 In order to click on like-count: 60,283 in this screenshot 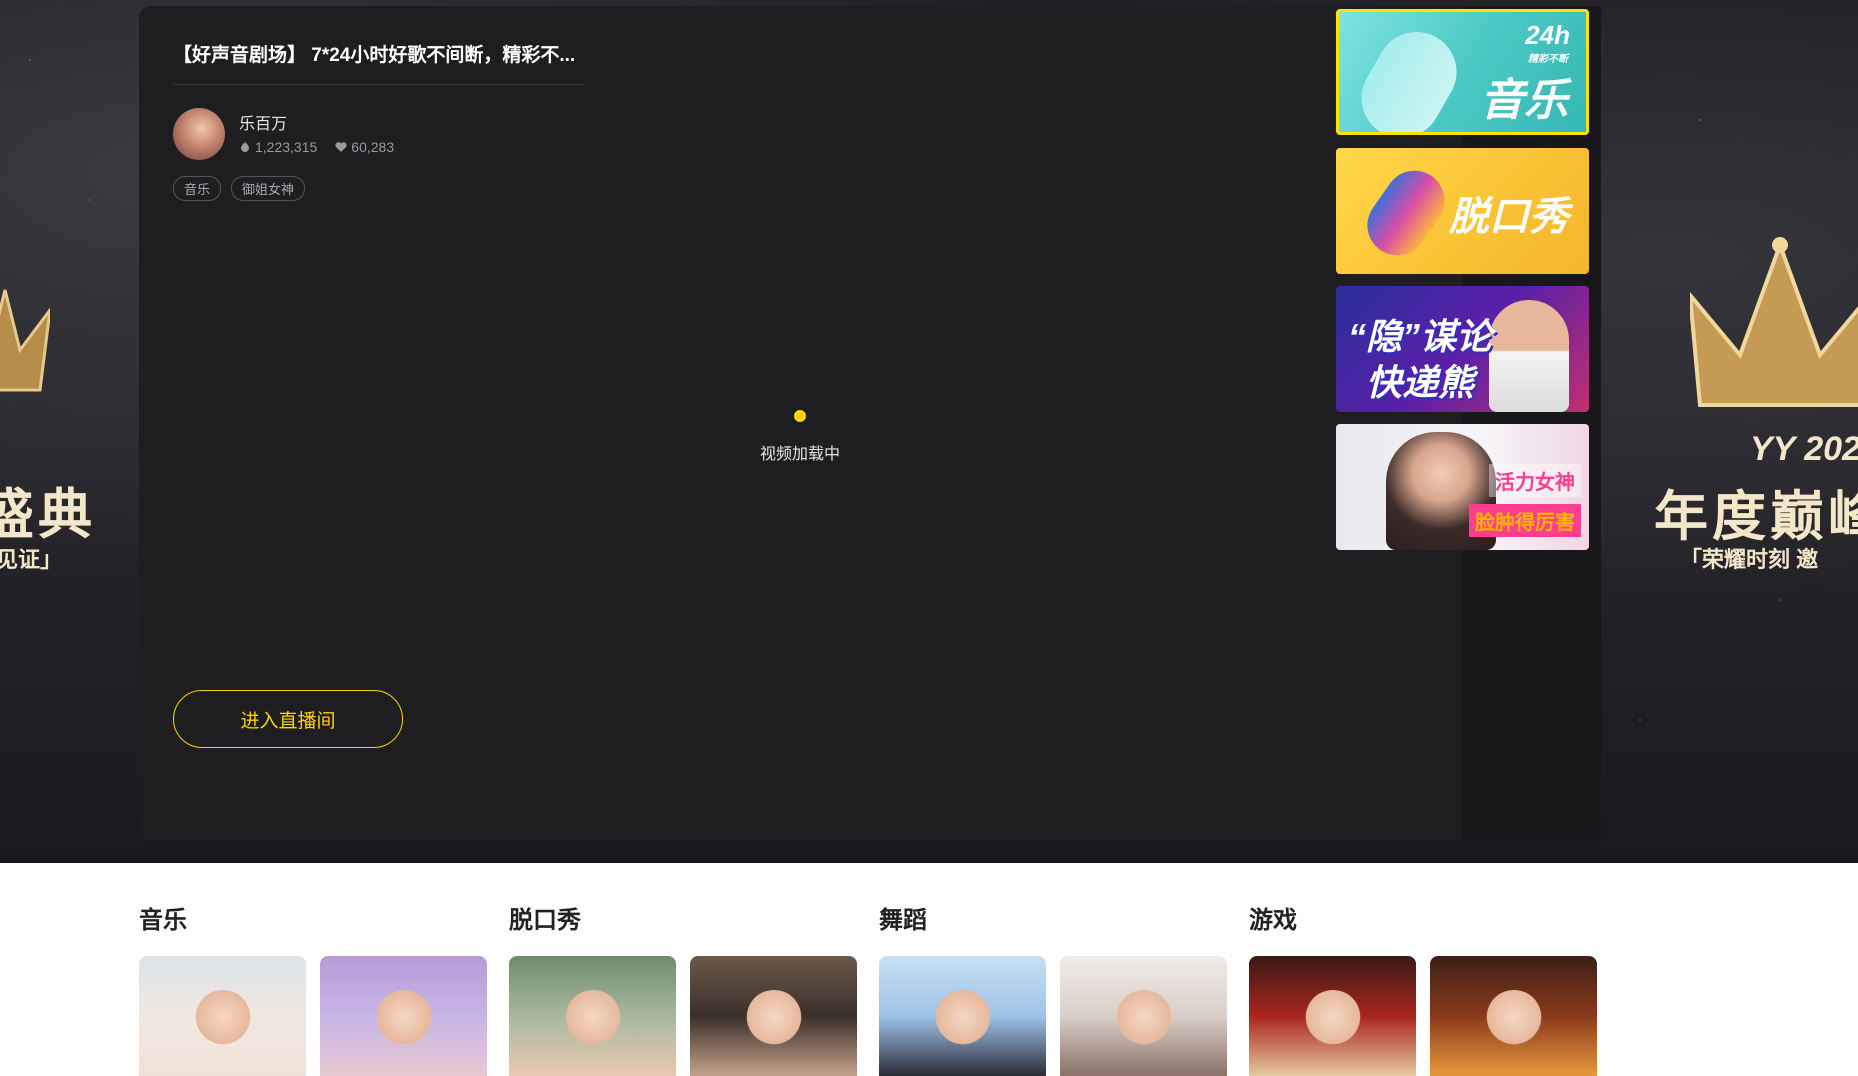, I will do `click(373, 147)`.